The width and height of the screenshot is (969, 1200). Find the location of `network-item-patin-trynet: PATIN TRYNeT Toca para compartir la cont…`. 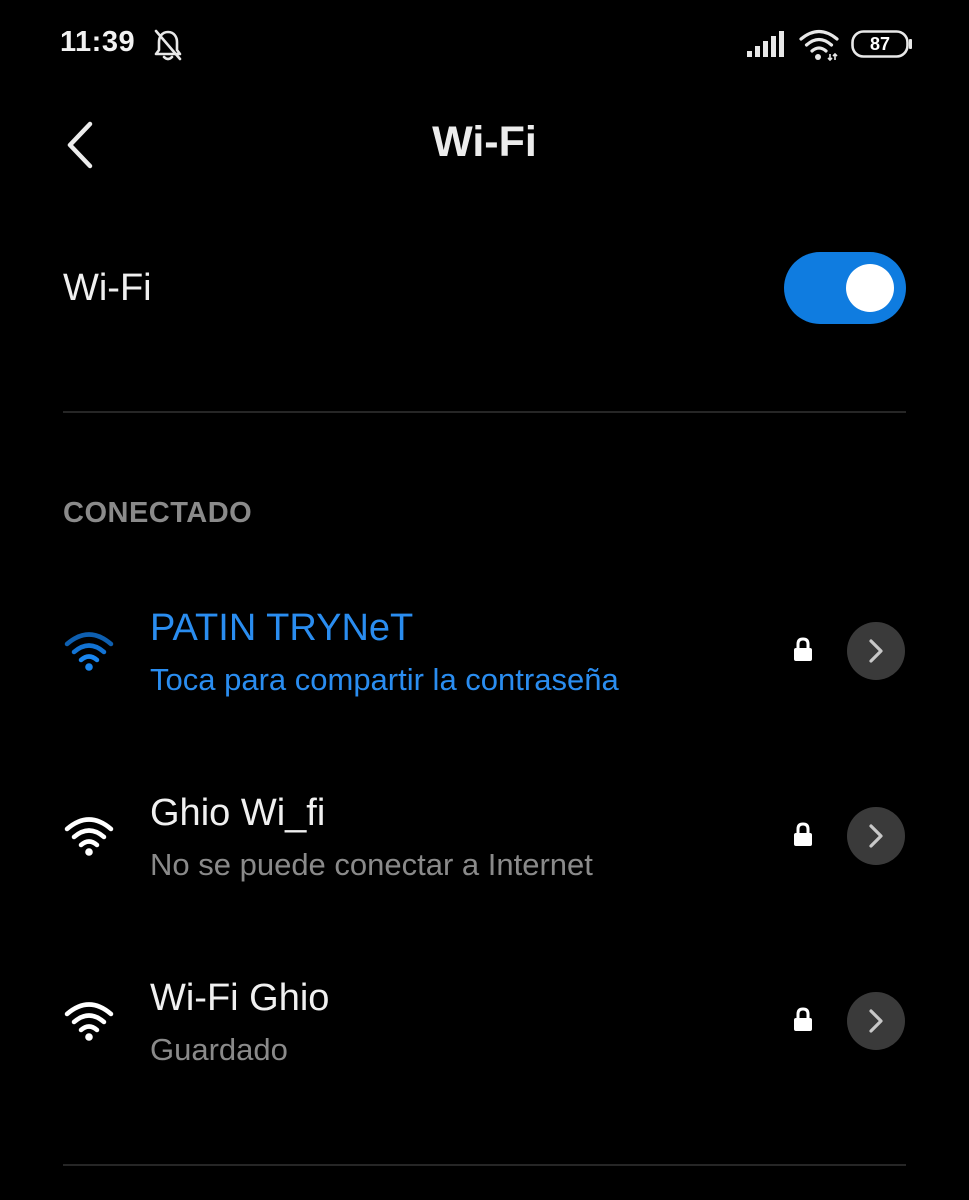

network-item-patin-trynet: PATIN TRYNeT Toca para compartir la cont… is located at coordinates (484, 650).